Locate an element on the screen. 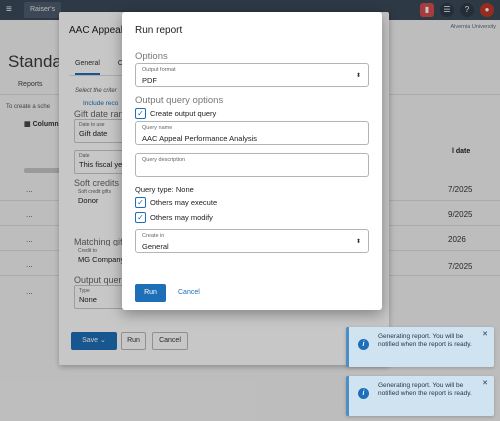  field-label: Query name is located at coordinates (157, 128).